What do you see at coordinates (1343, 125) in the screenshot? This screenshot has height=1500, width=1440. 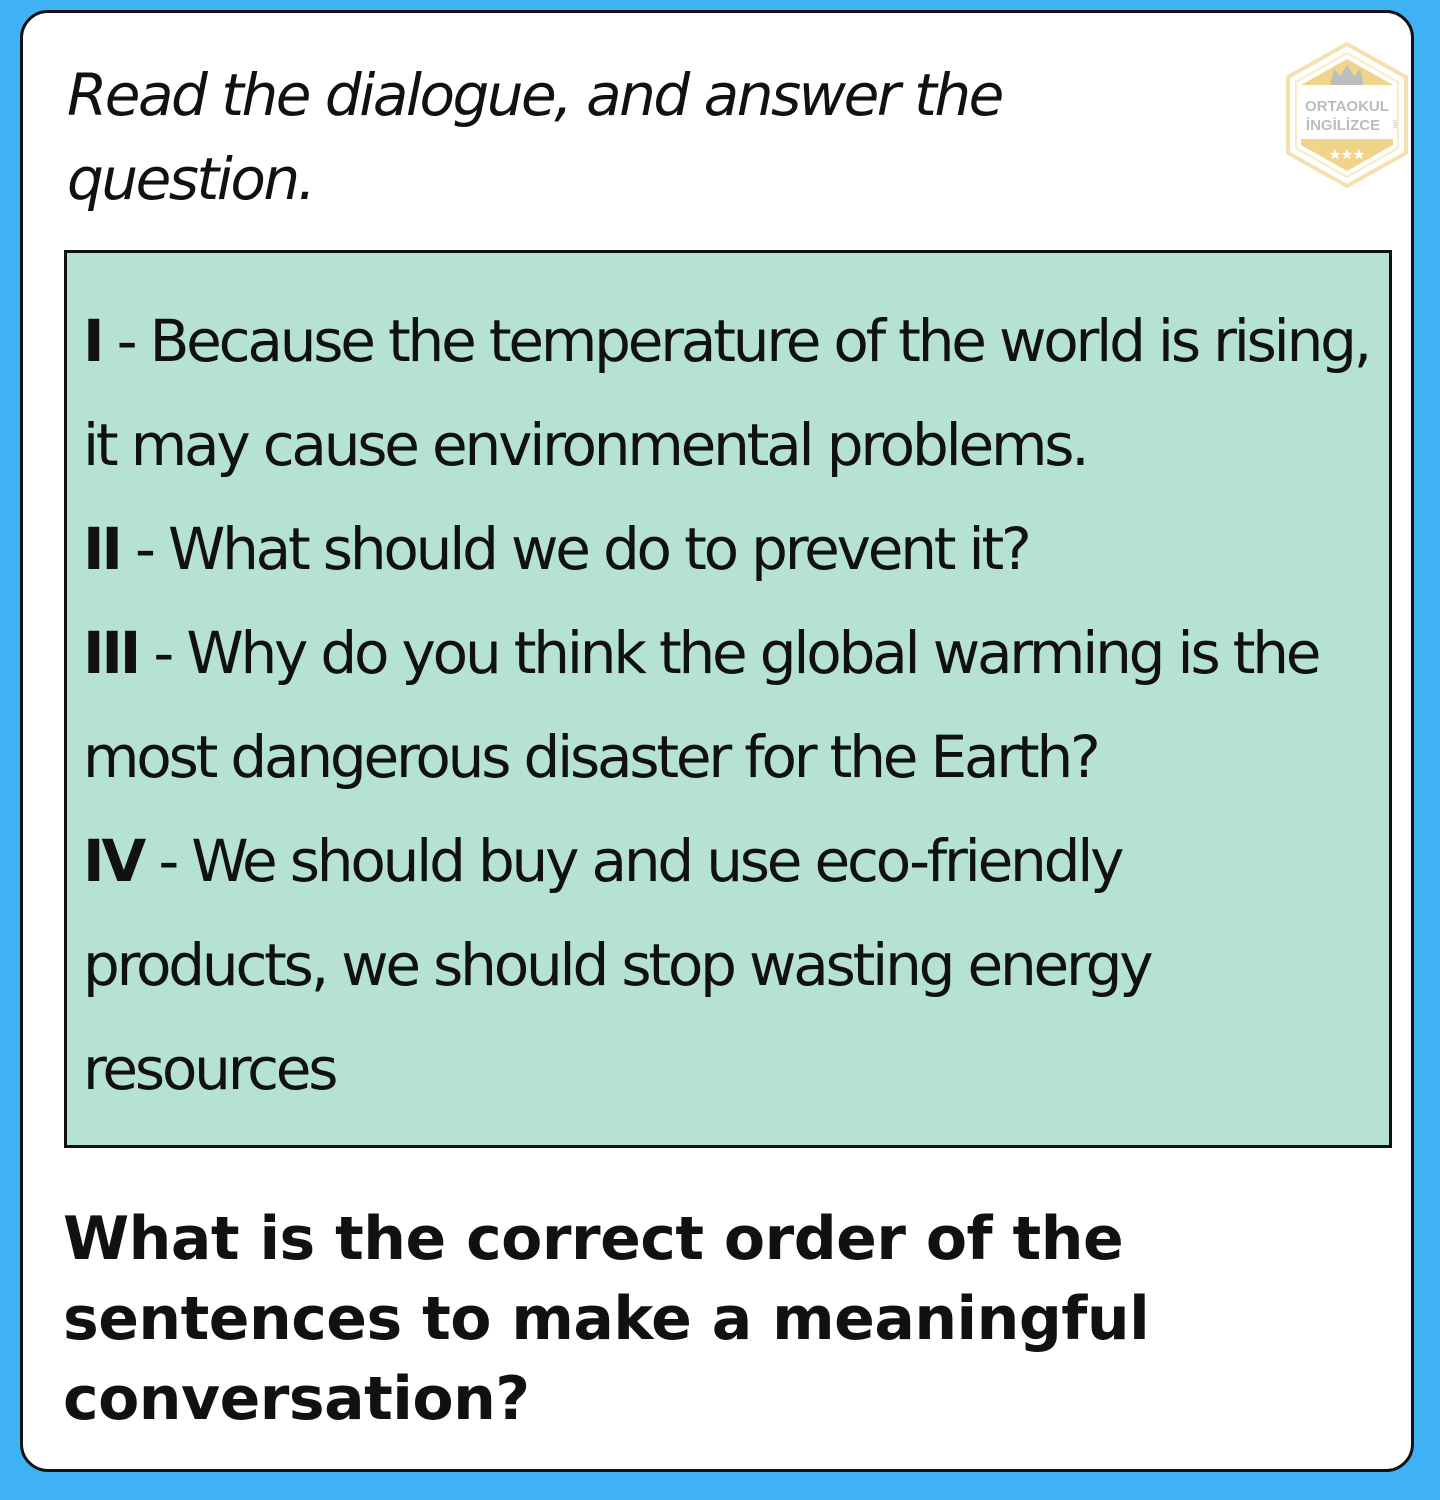 I see `logo-line-2: İNGİLİZCE` at bounding box center [1343, 125].